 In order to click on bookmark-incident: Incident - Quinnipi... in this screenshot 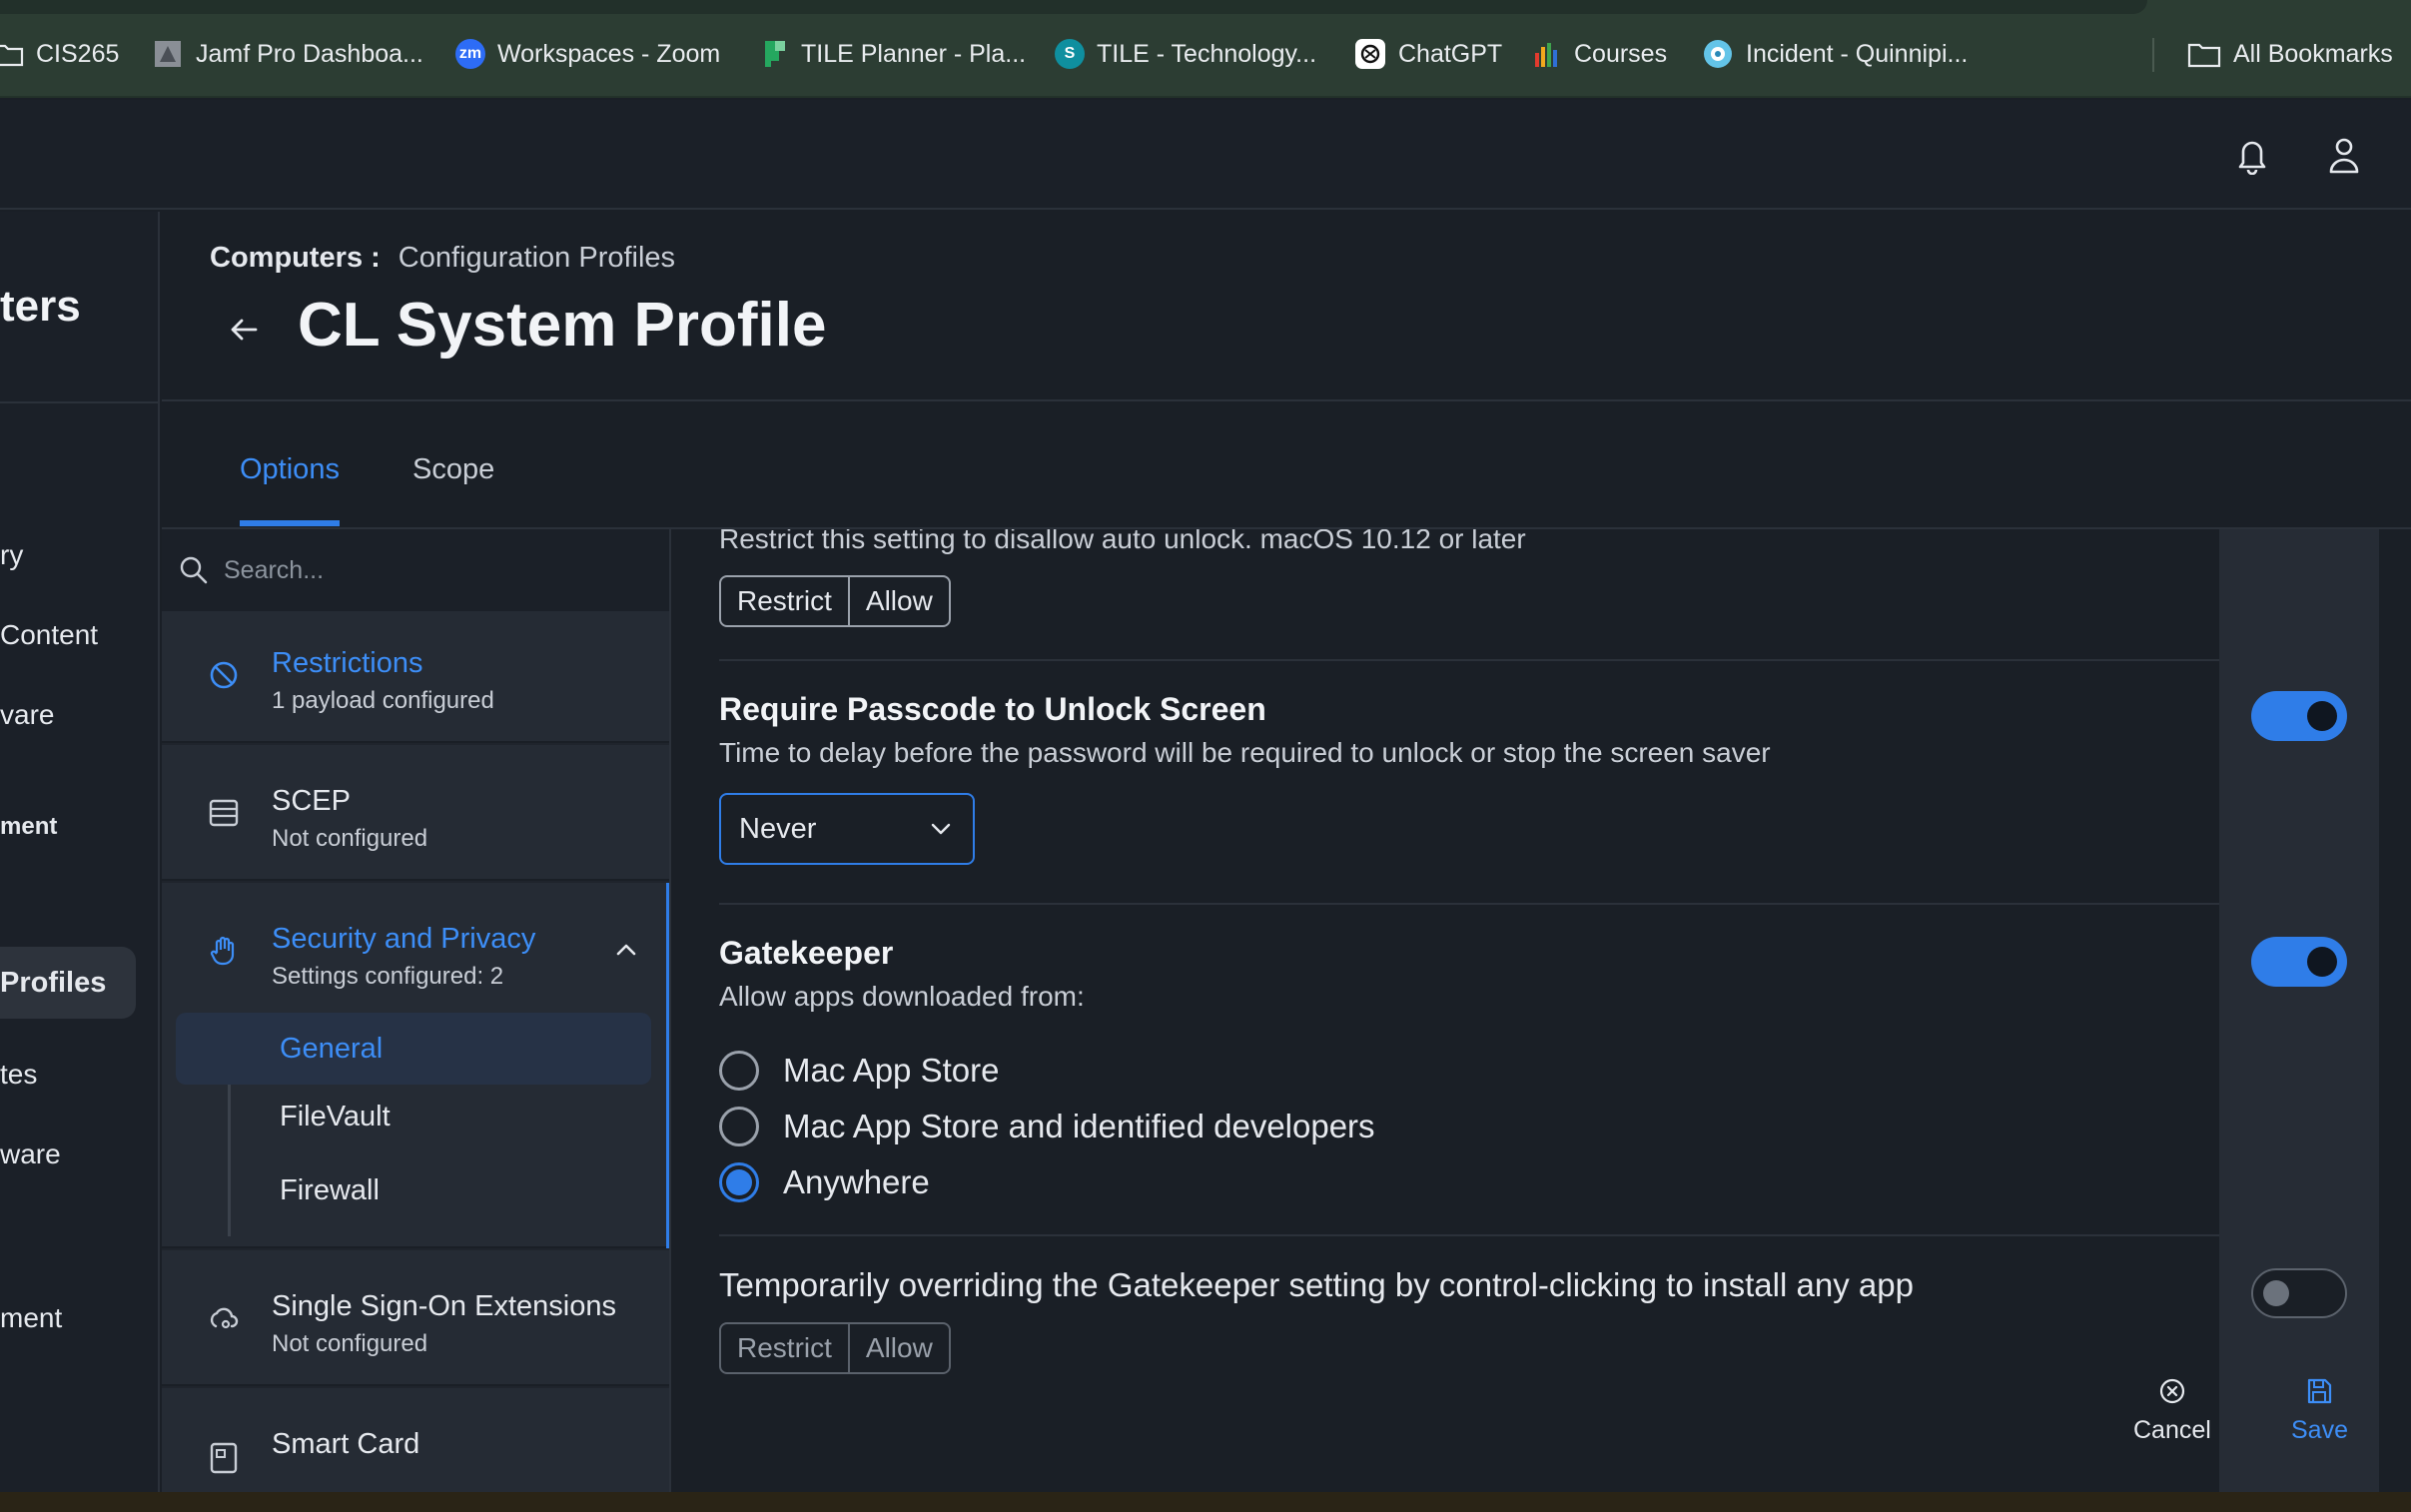, I will do `click(1835, 54)`.